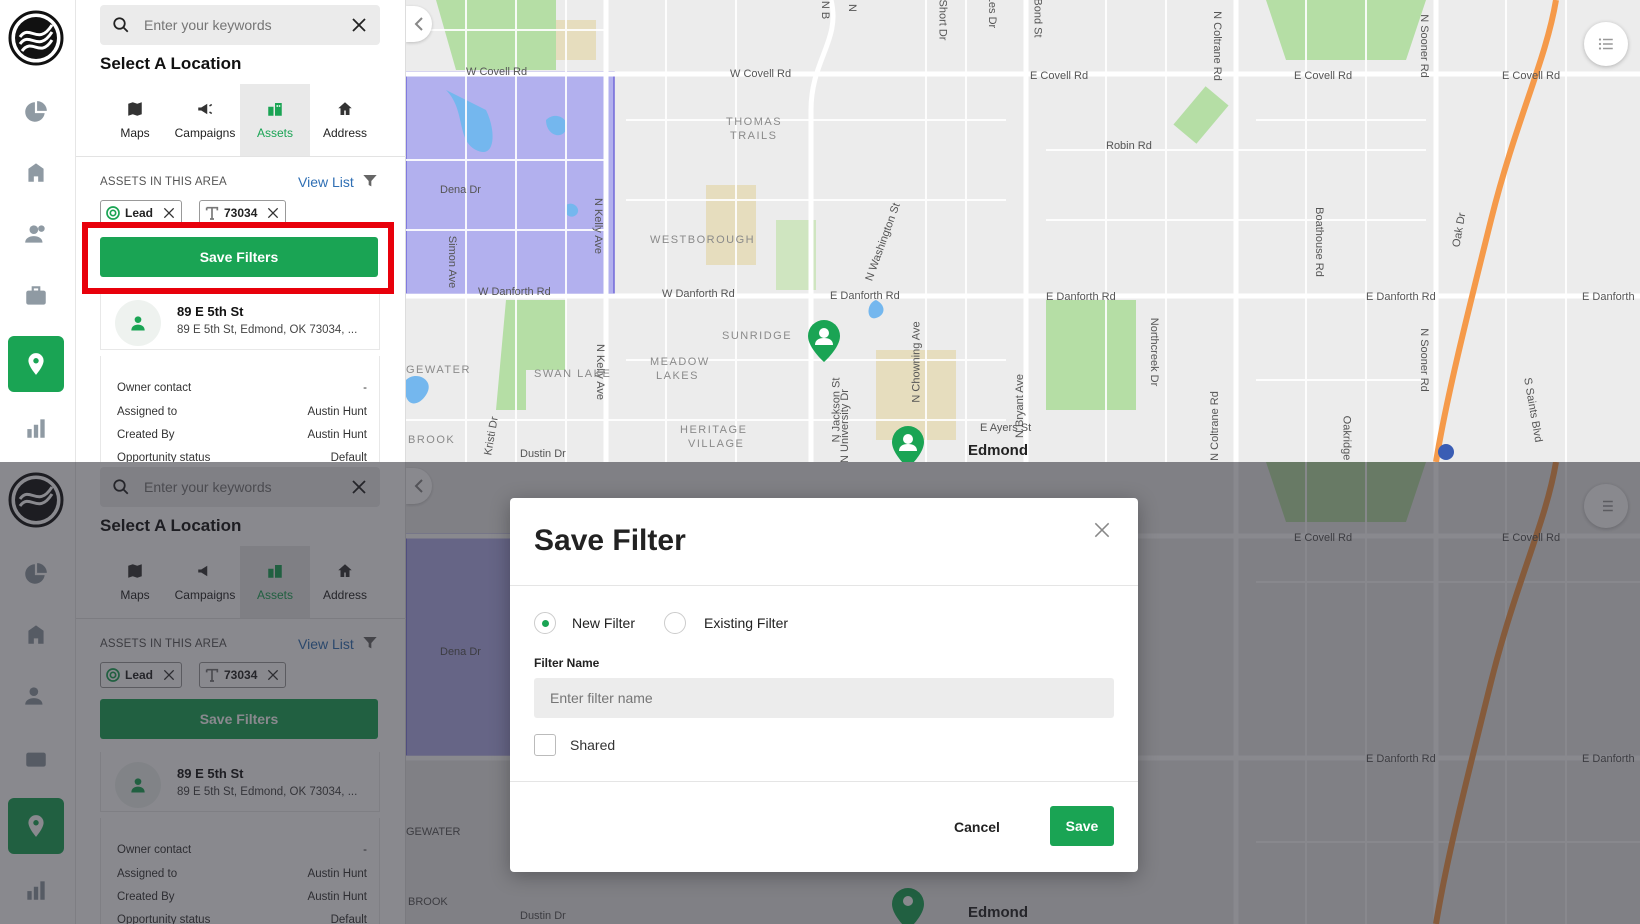 The height and width of the screenshot is (924, 1640). Describe the element at coordinates (241, 213) in the screenshot. I see `chip-label: 73034` at that location.